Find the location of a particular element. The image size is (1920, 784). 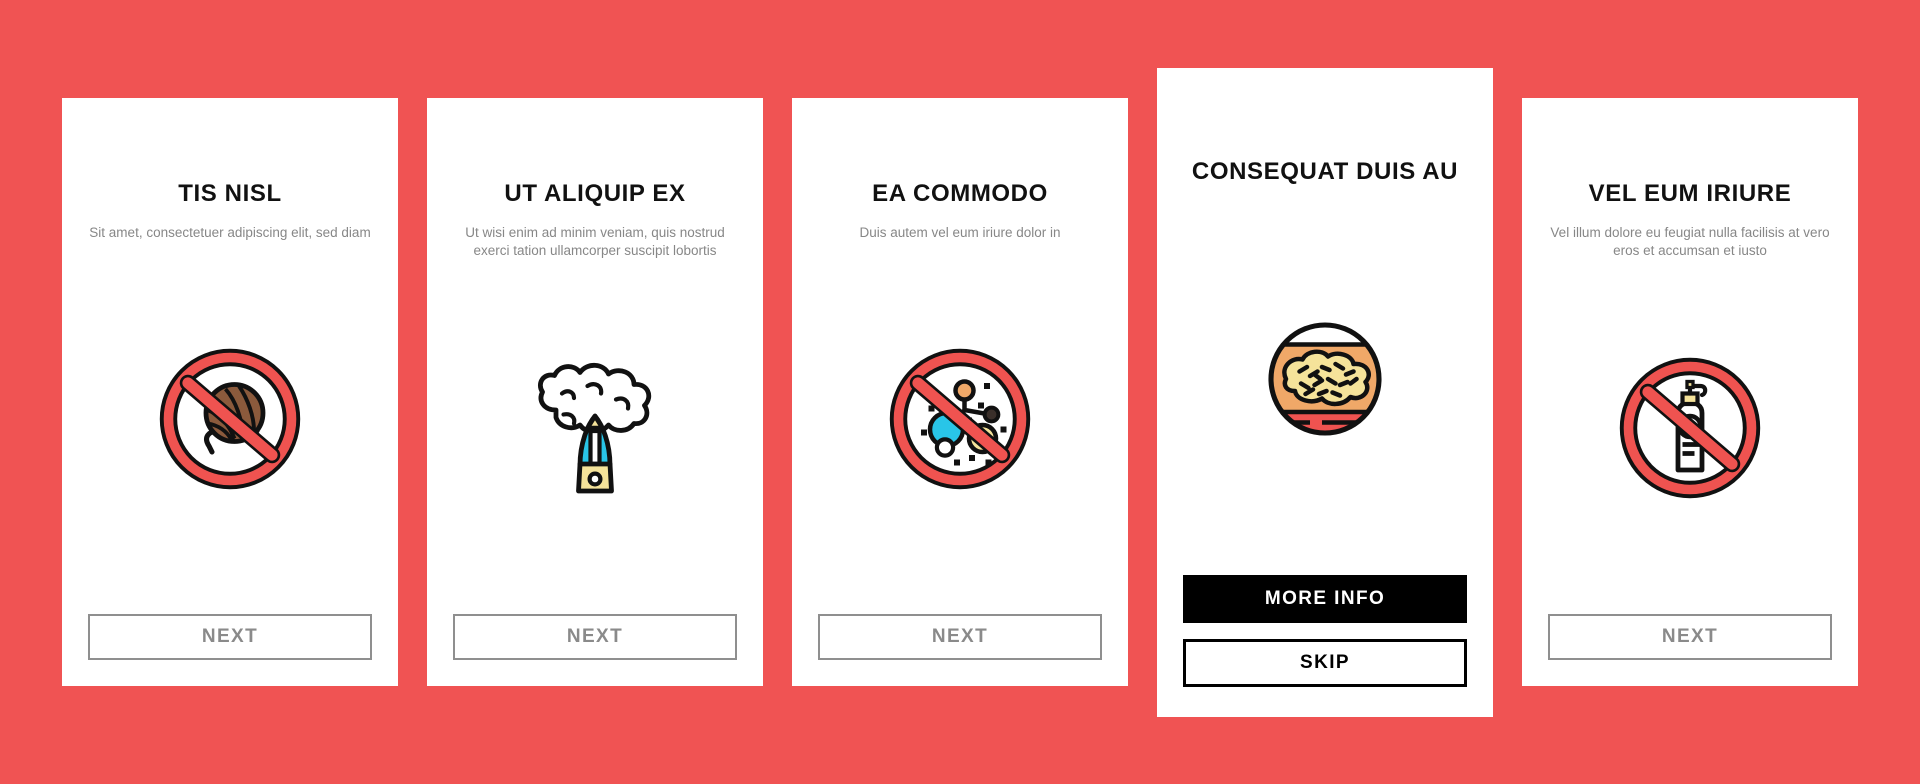

card-title: TIS NISL is located at coordinates (230, 193).